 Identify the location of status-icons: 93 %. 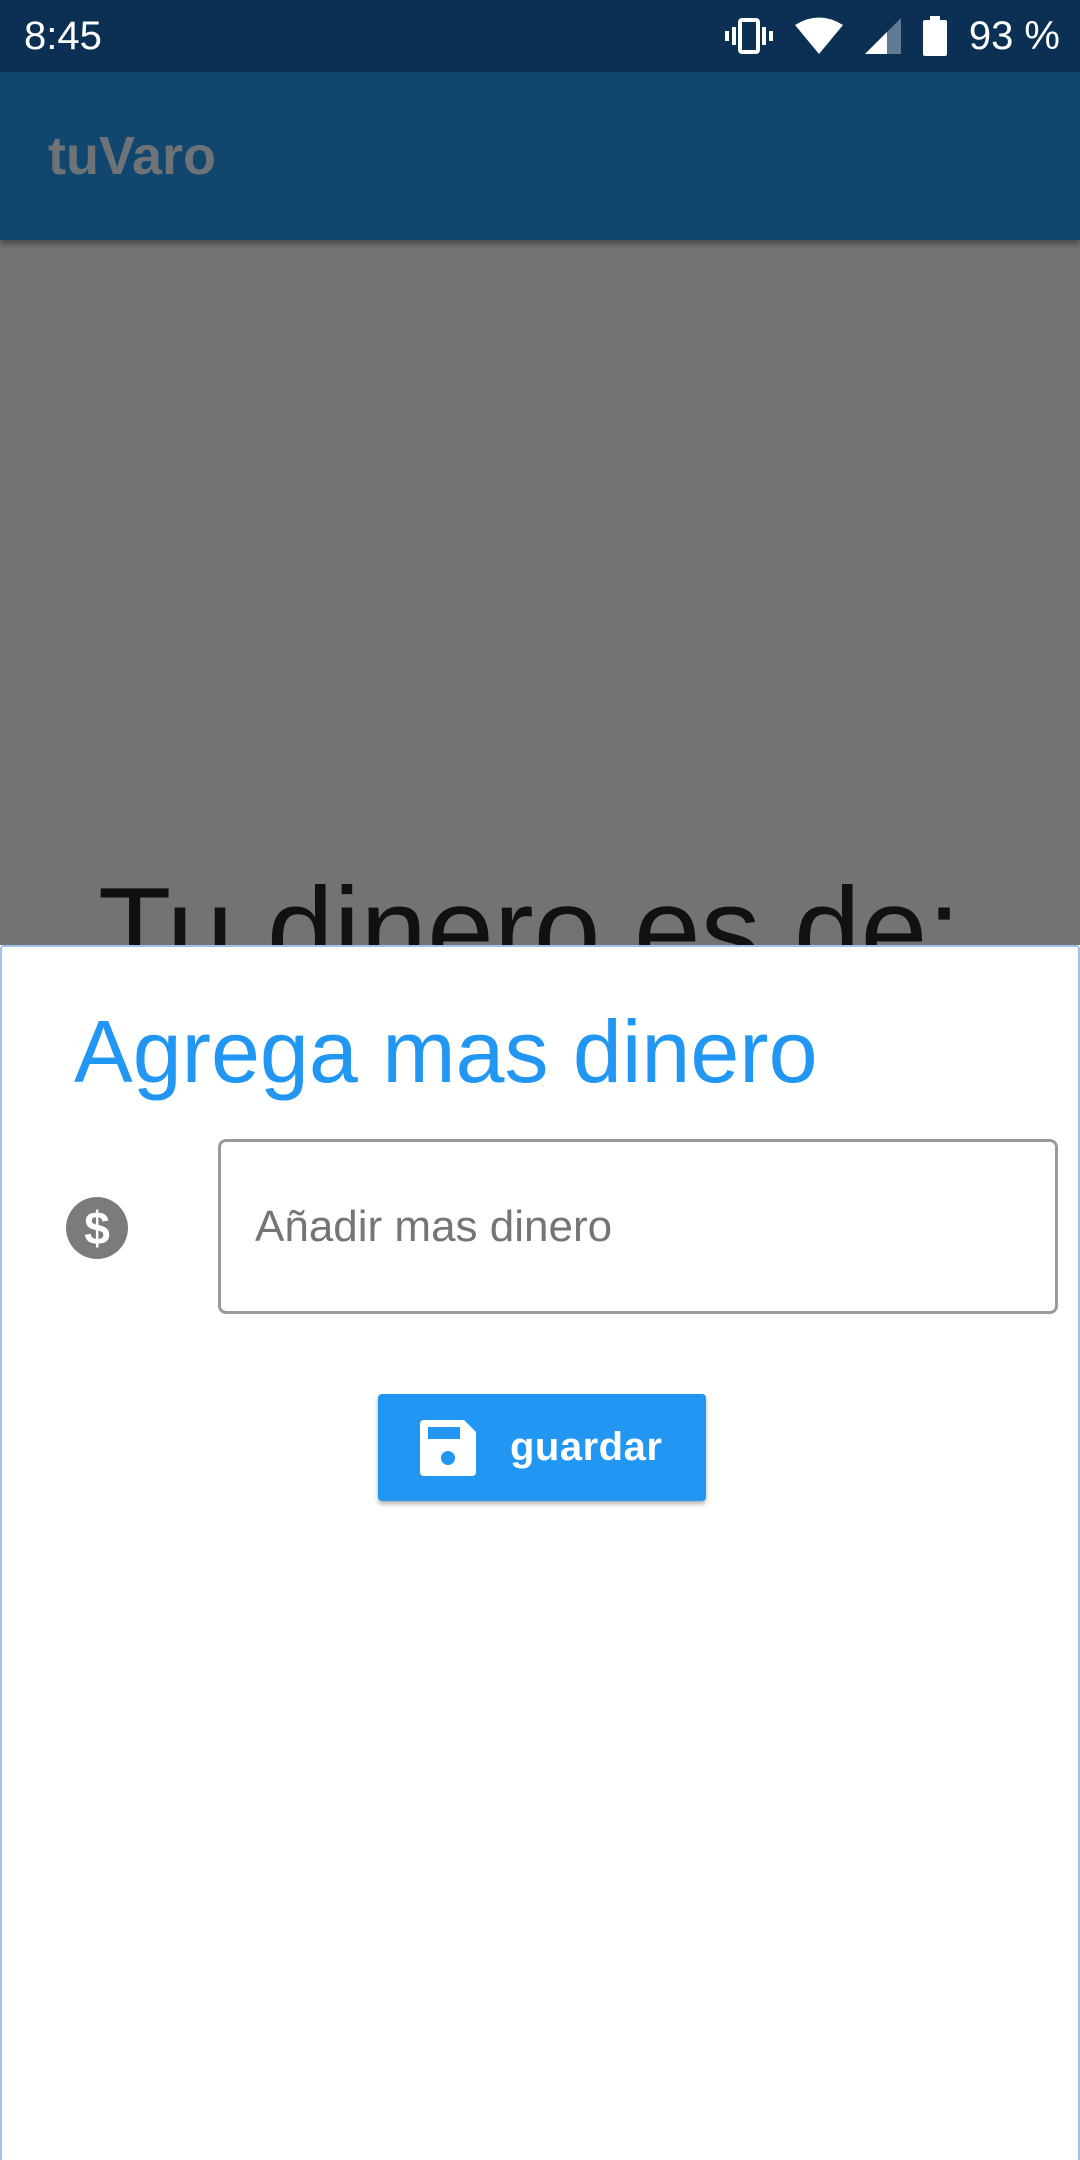
(892, 36).